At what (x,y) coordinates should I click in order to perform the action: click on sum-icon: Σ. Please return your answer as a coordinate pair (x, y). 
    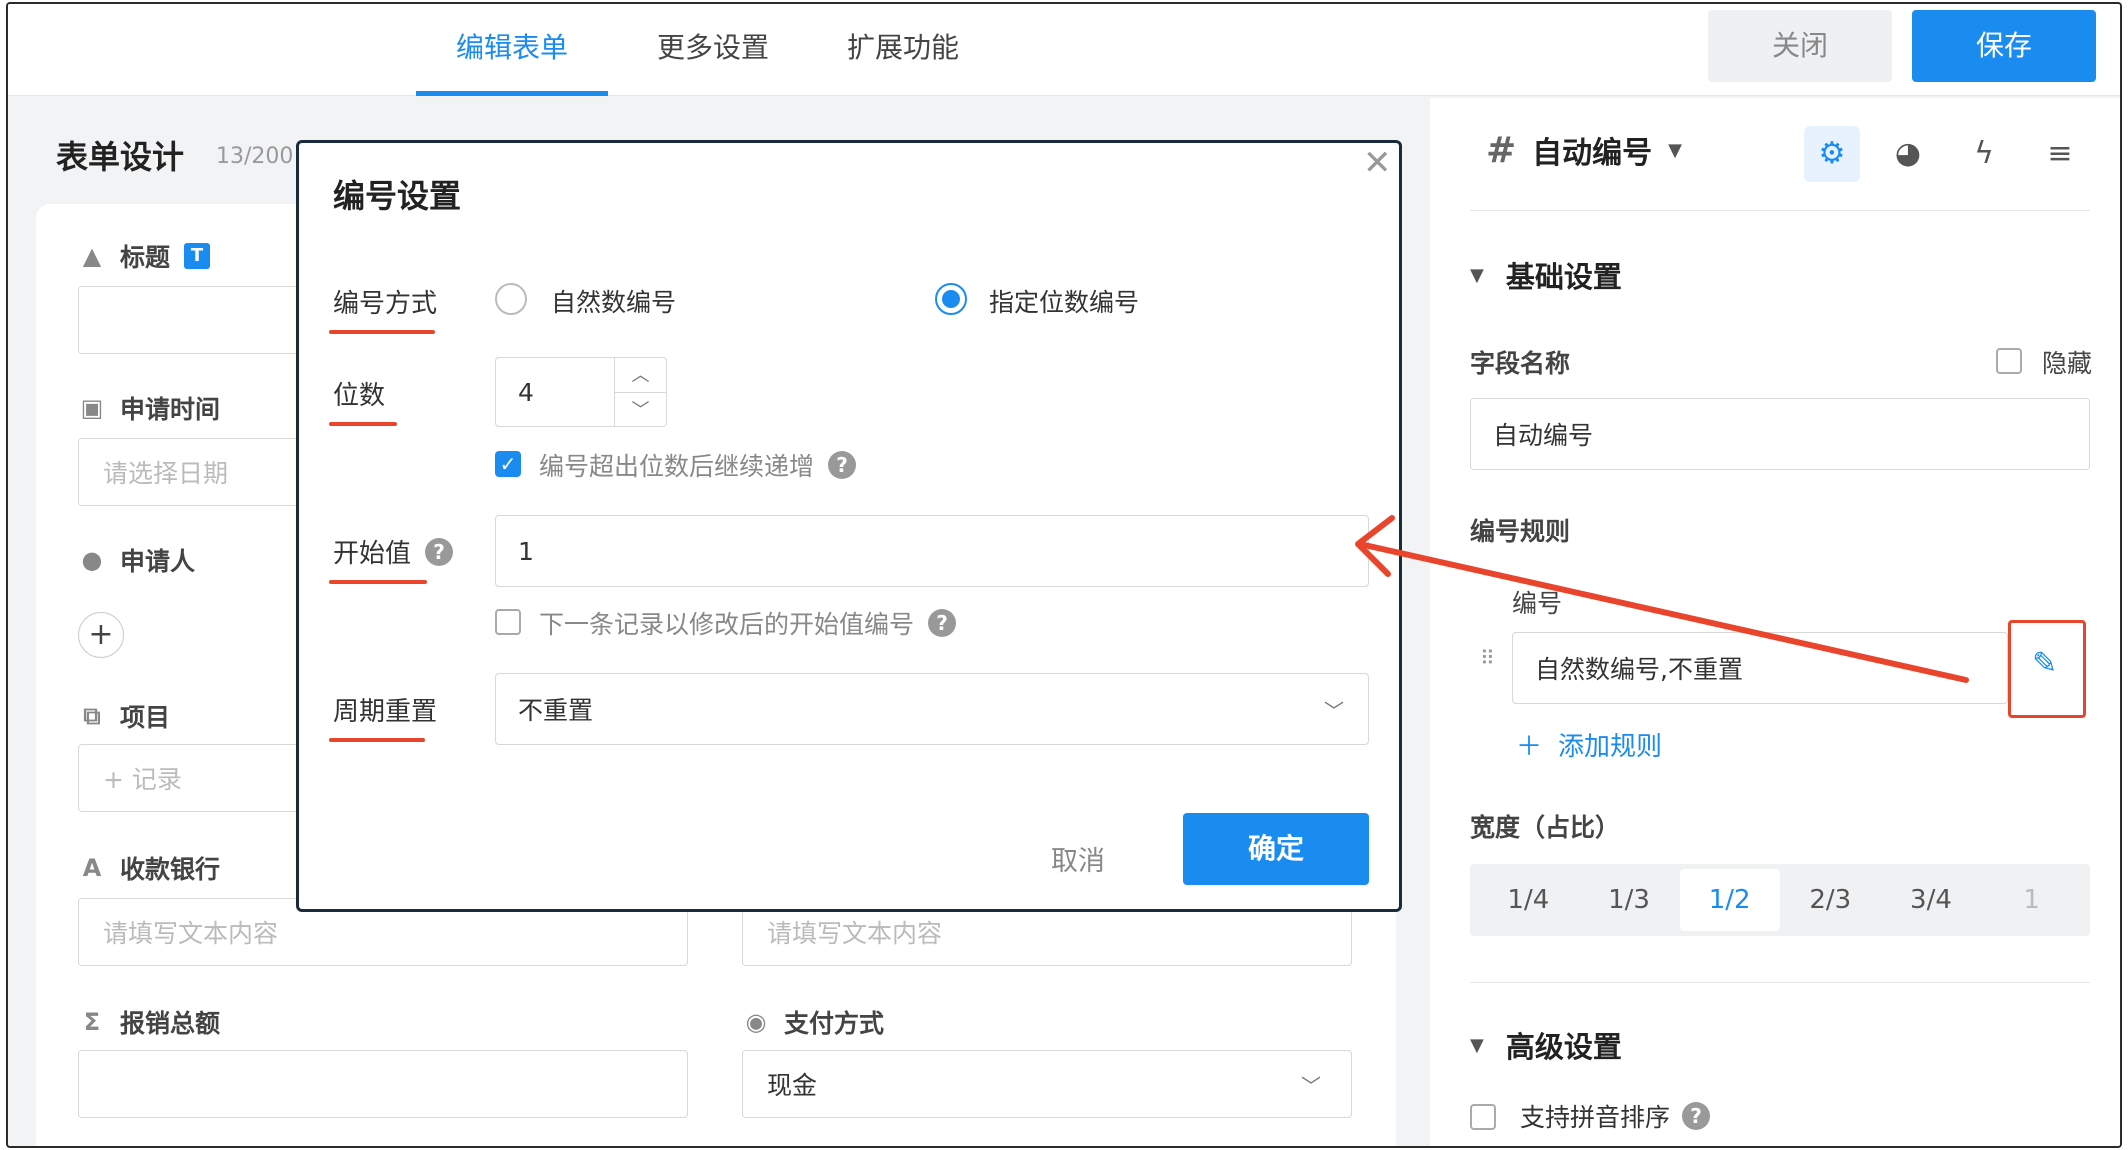
    Looking at the image, I should click on (92, 1022).